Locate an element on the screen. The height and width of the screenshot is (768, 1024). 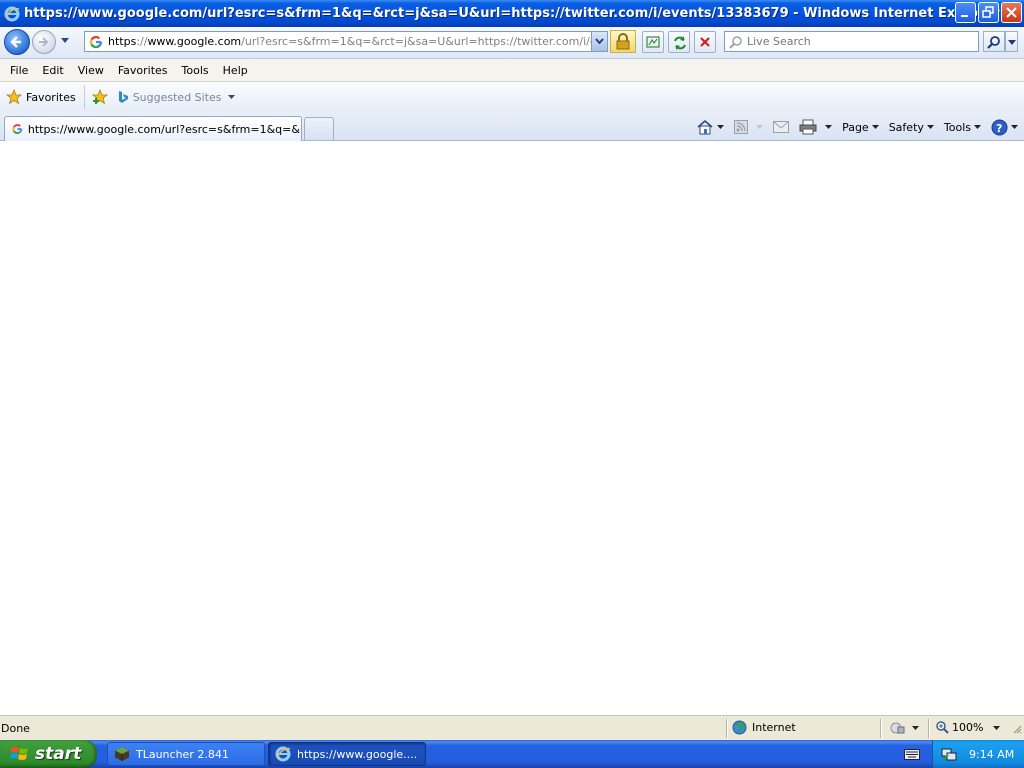
stop-icon is located at coordinates (705, 42).